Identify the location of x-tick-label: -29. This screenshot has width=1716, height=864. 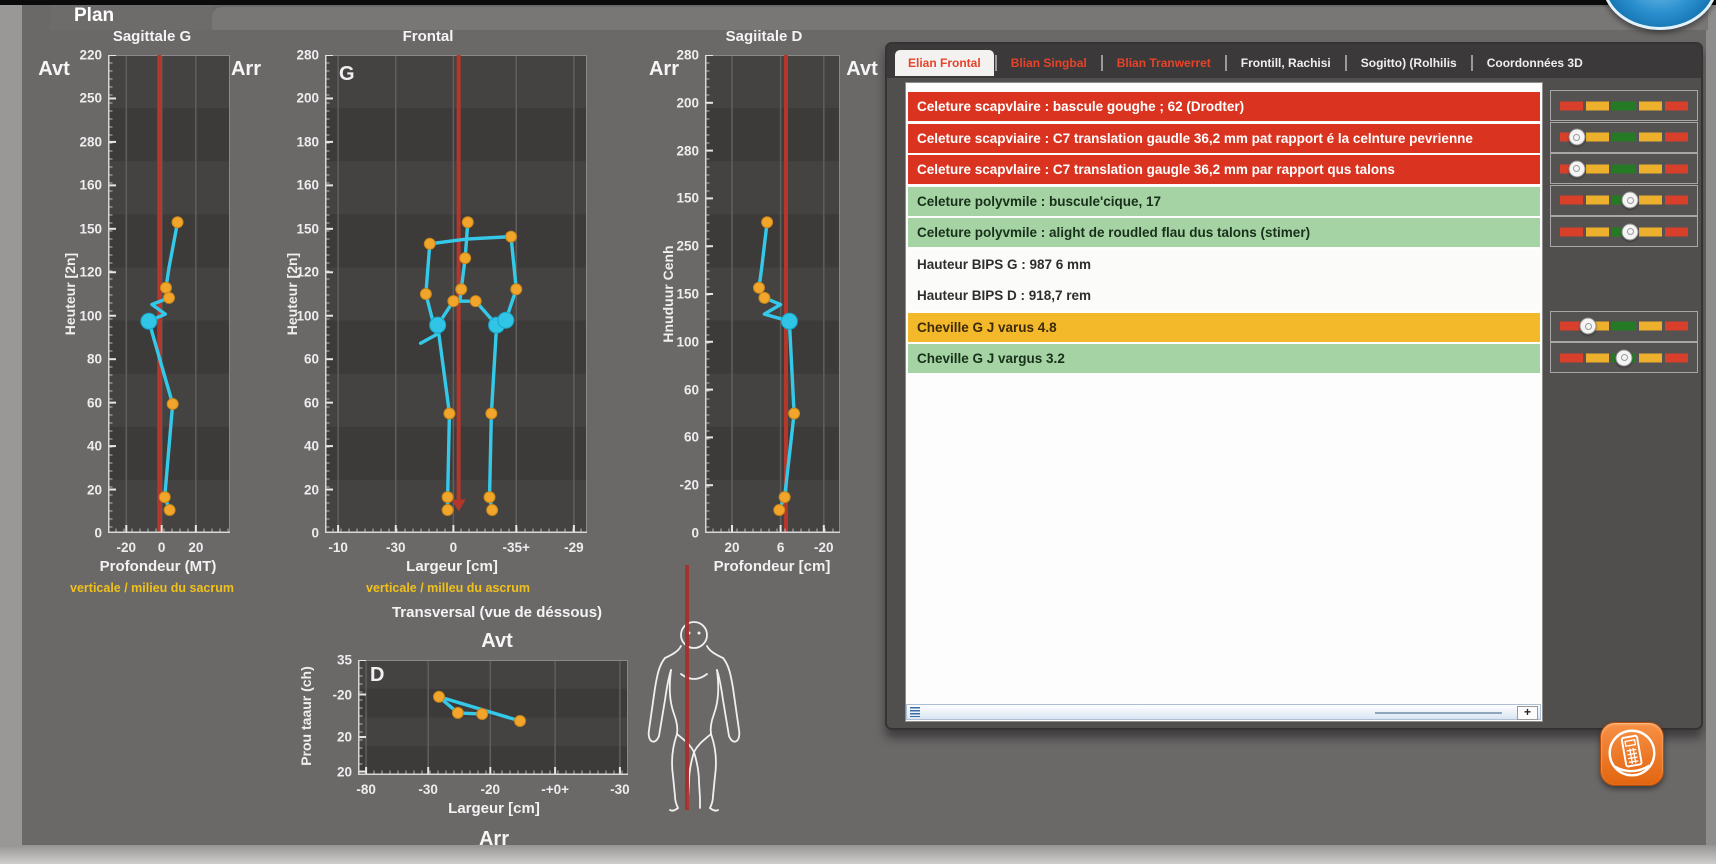
(574, 547).